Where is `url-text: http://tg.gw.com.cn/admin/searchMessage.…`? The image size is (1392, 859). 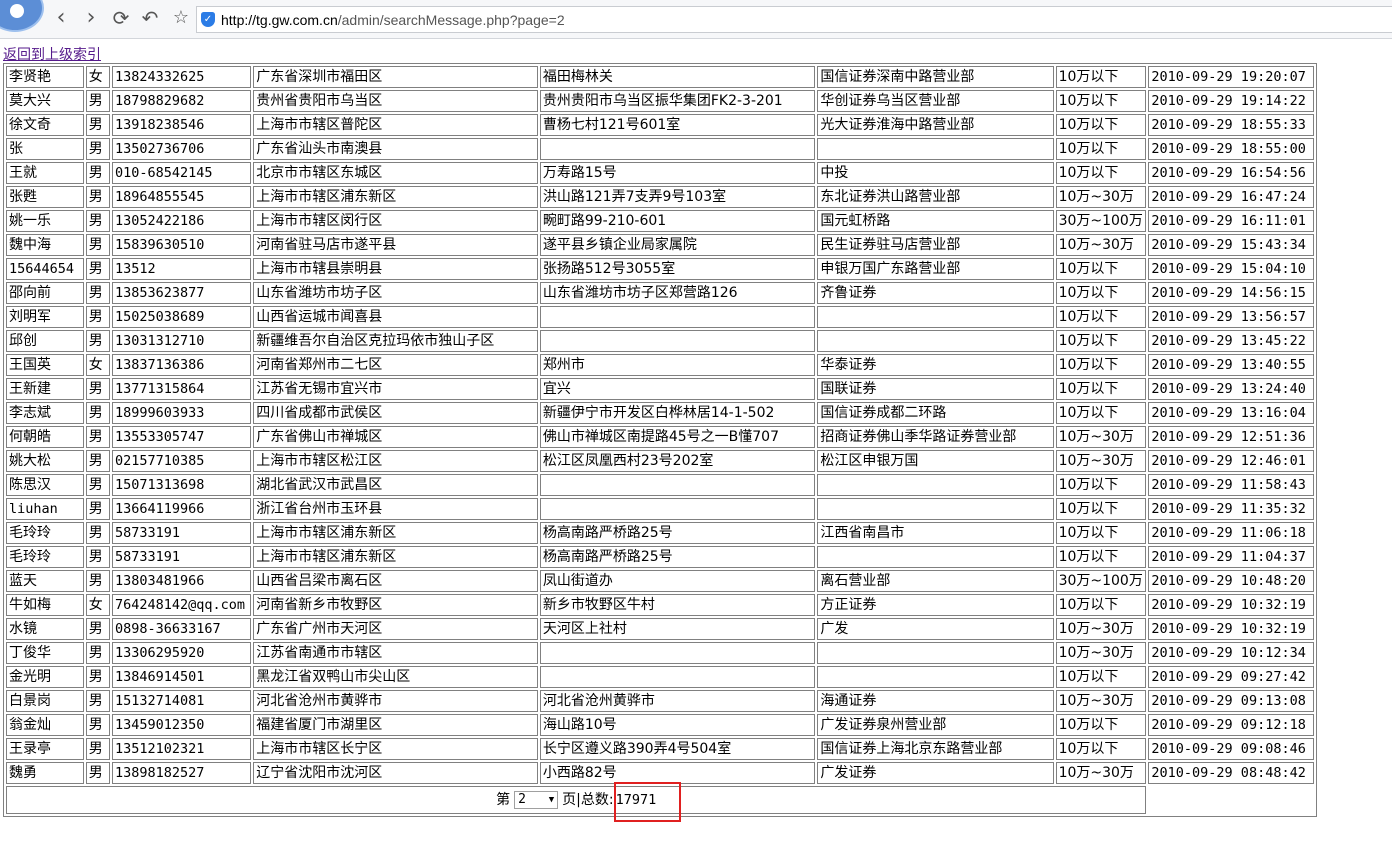
url-text: http://tg.gw.com.cn/admin/searchMessage.… is located at coordinates (393, 20).